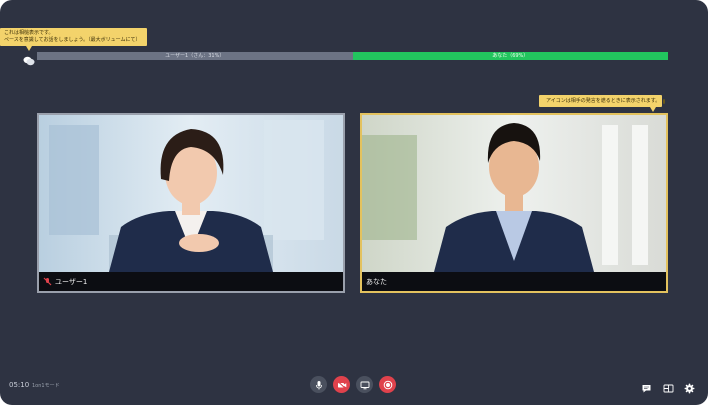 This screenshot has height=405, width=708. Describe the element at coordinates (195, 56) in the screenshot. I see `speaking-ratio-user: ユーザー1（さん：31%）` at that location.